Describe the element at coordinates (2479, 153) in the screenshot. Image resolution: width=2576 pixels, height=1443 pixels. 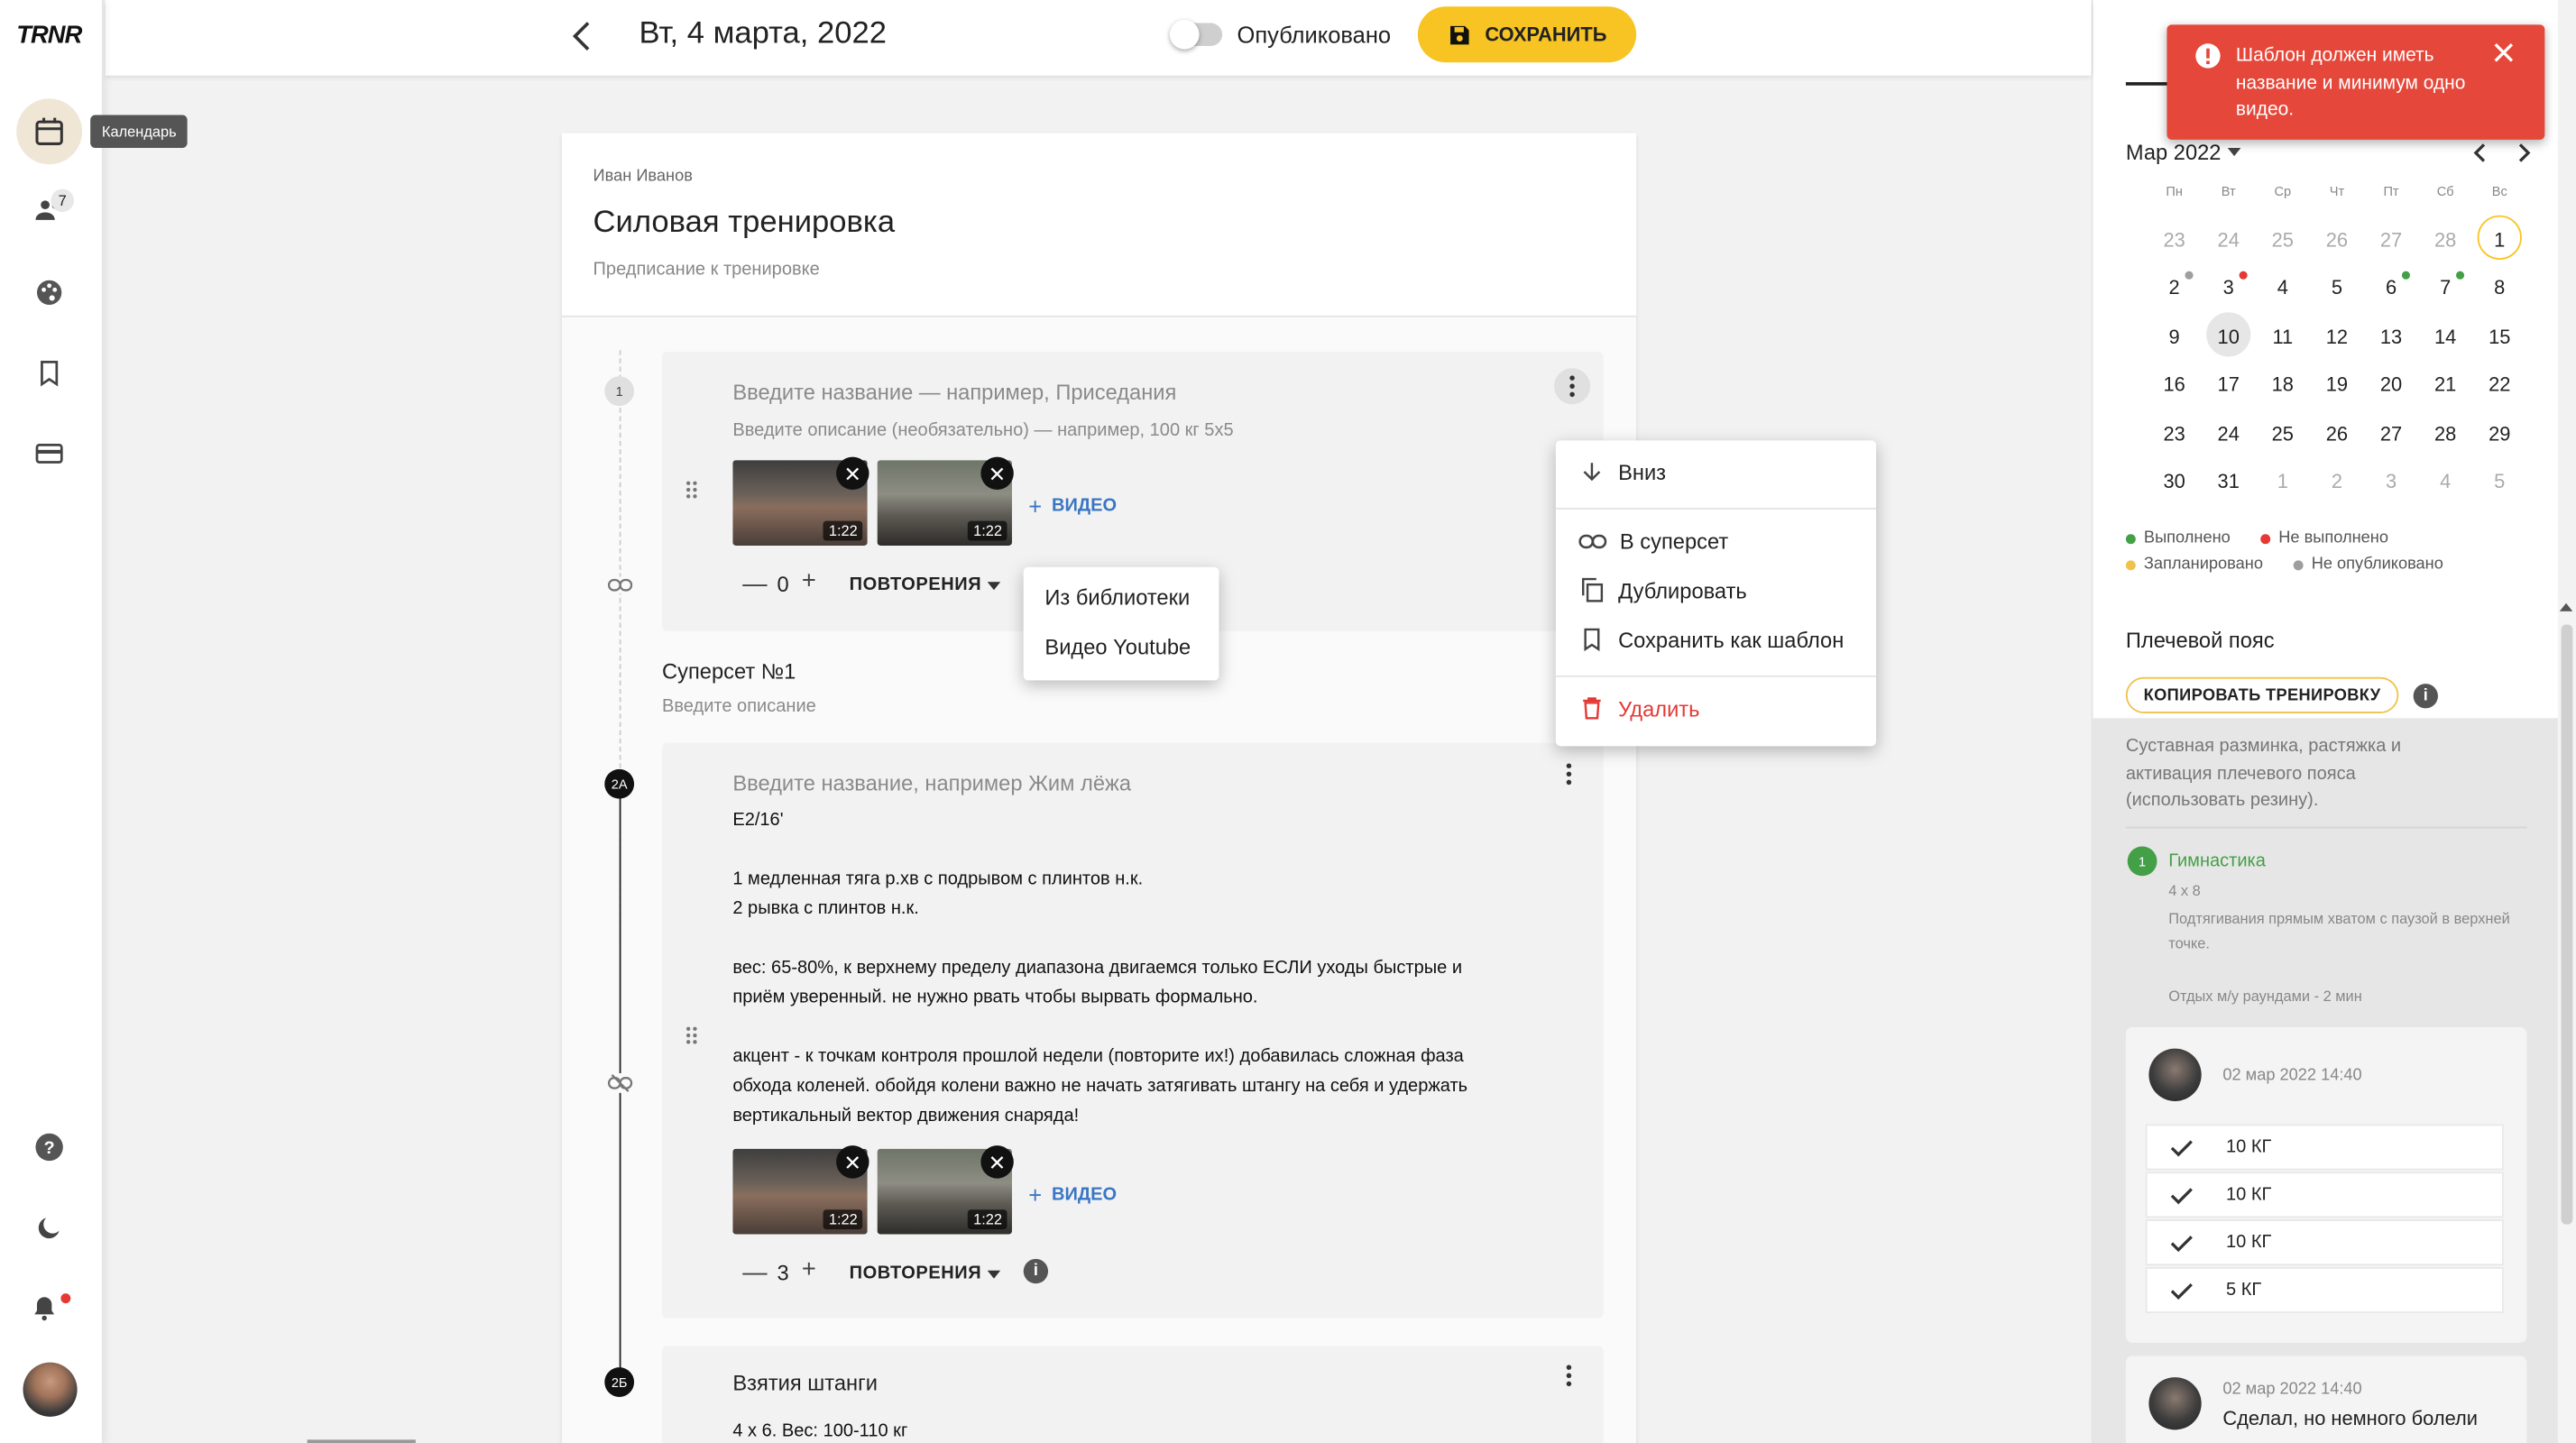
I see `prev-month-button` at that location.